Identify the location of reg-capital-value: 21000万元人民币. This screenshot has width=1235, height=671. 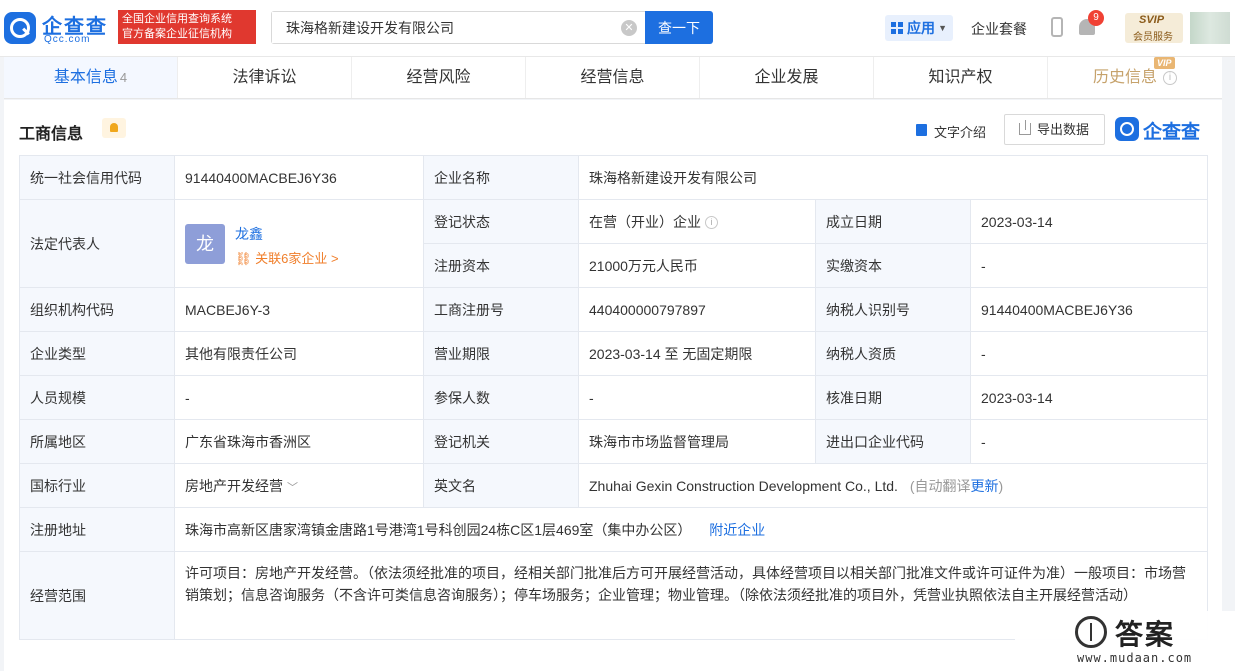
(697, 265).